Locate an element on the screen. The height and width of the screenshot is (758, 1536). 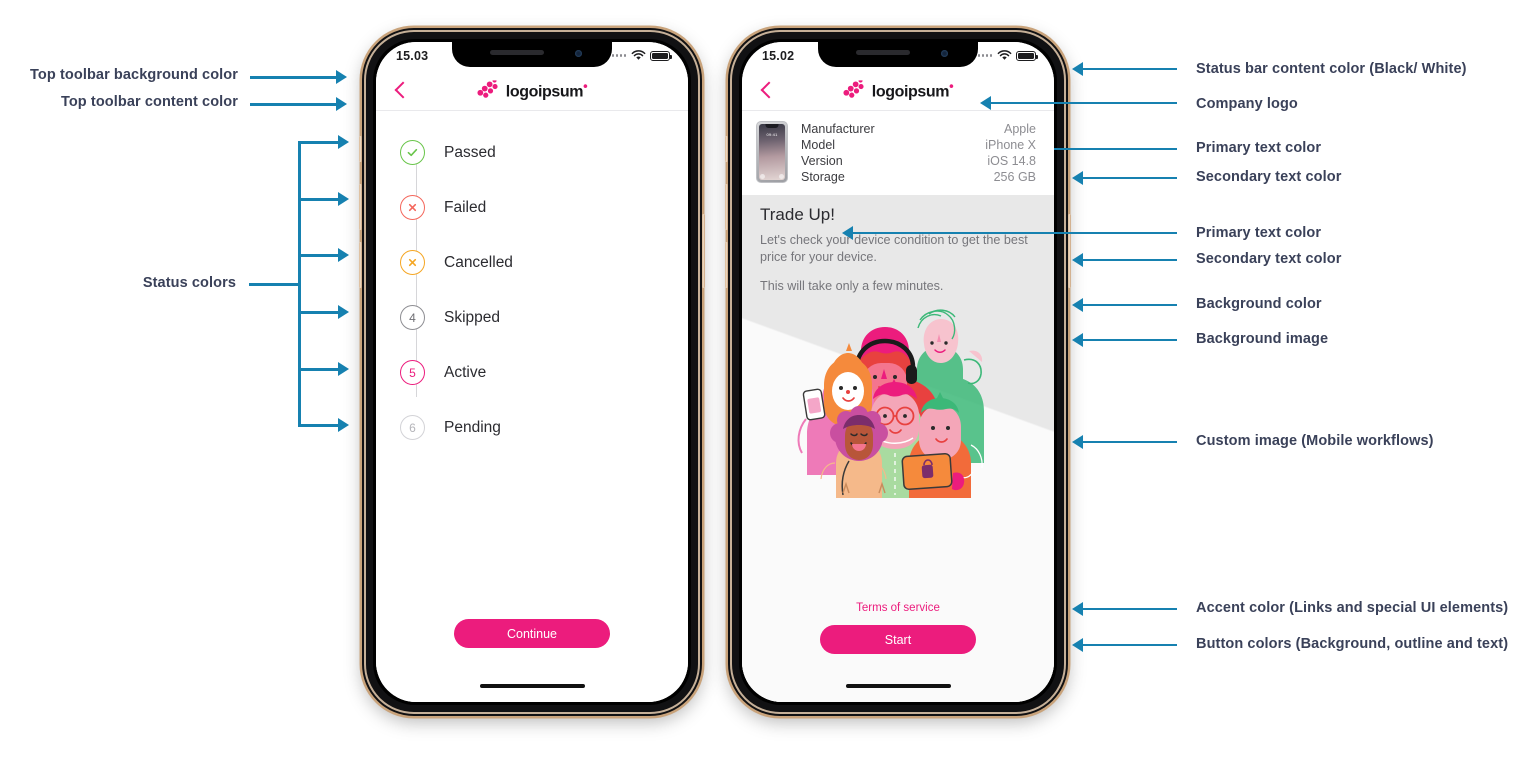
continue-button: Continue is located at coordinates (532, 633).